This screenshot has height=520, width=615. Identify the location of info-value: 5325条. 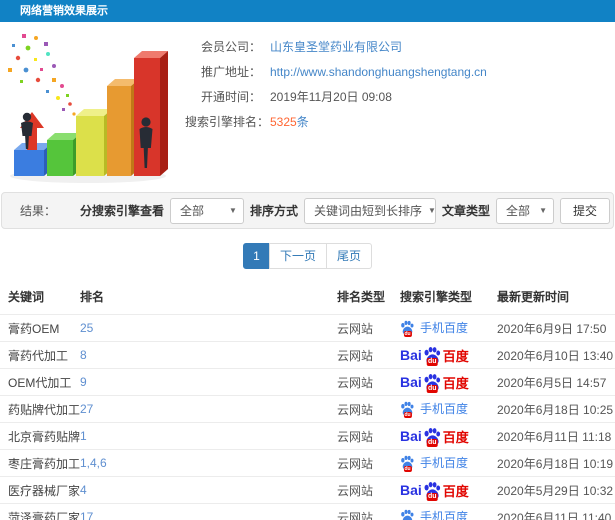
(289, 122).